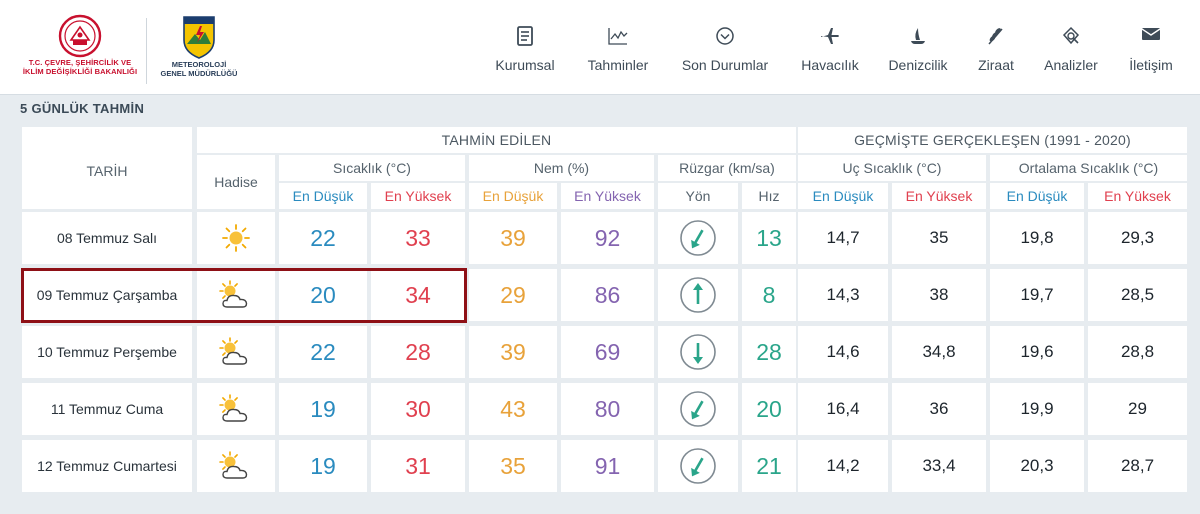  Describe the element at coordinates (995, 36) in the screenshot. I see `wheat-icon` at that location.